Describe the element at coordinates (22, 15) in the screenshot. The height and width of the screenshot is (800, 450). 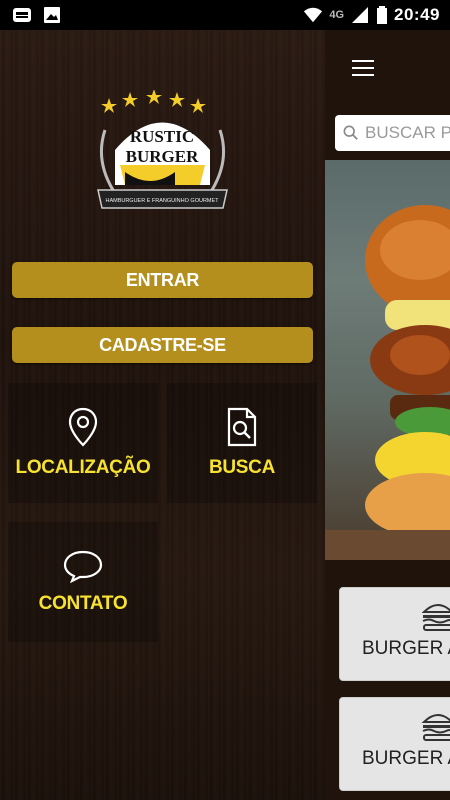
I see `notification-app-icon` at that location.